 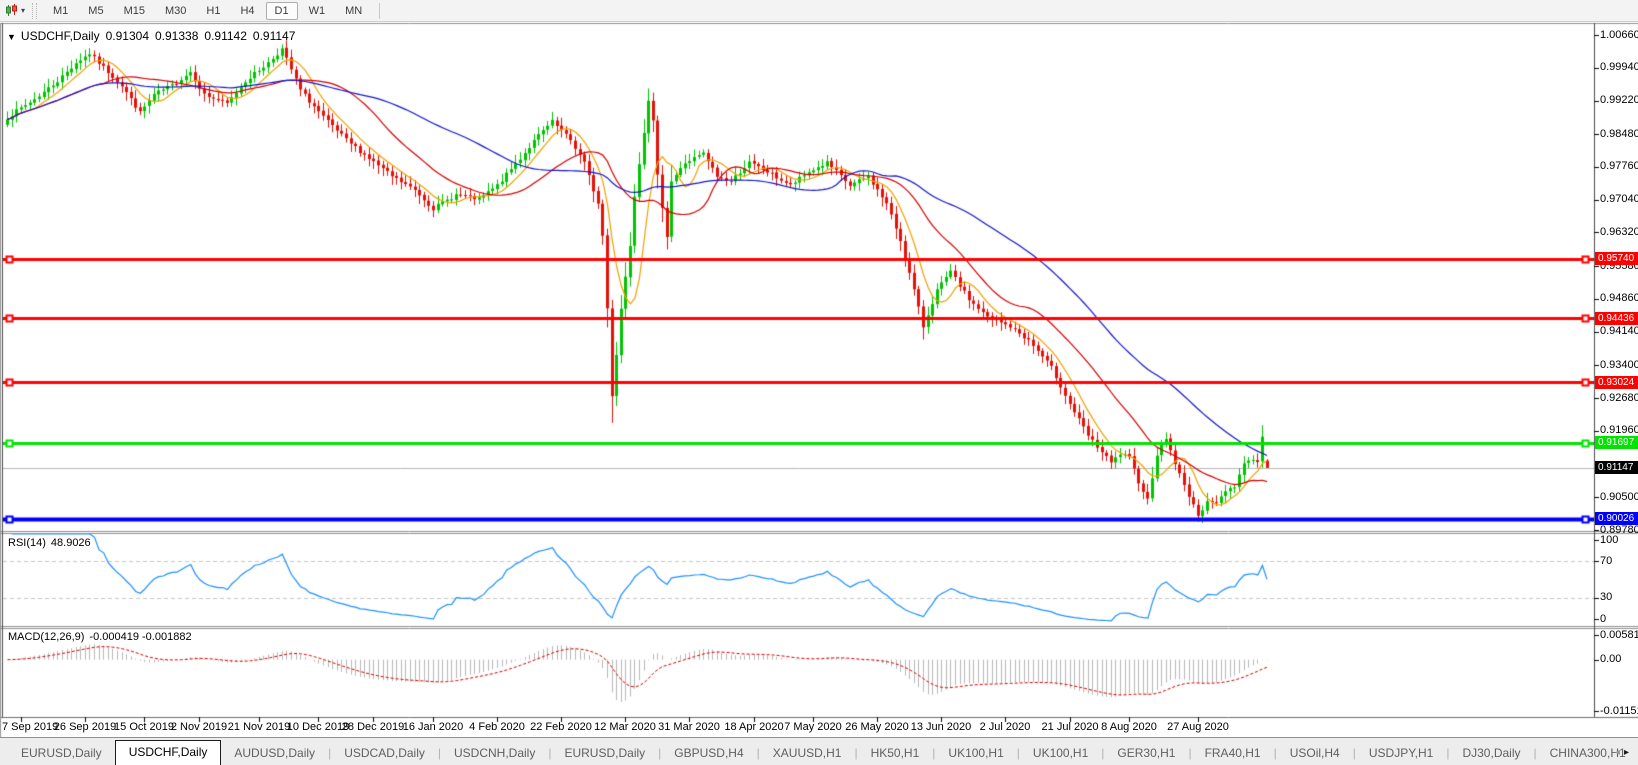 What do you see at coordinates (213, 11) in the screenshot?
I see `timeframe-button-H1: H1` at bounding box center [213, 11].